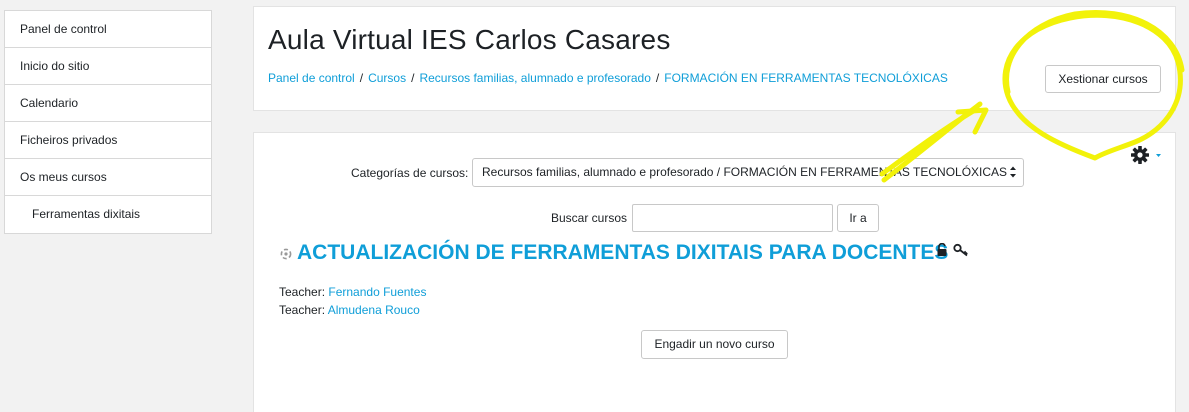 Image resolution: width=1189 pixels, height=412 pixels. I want to click on sidebar-item-panel-de-control: Panel de control, so click(108, 29).